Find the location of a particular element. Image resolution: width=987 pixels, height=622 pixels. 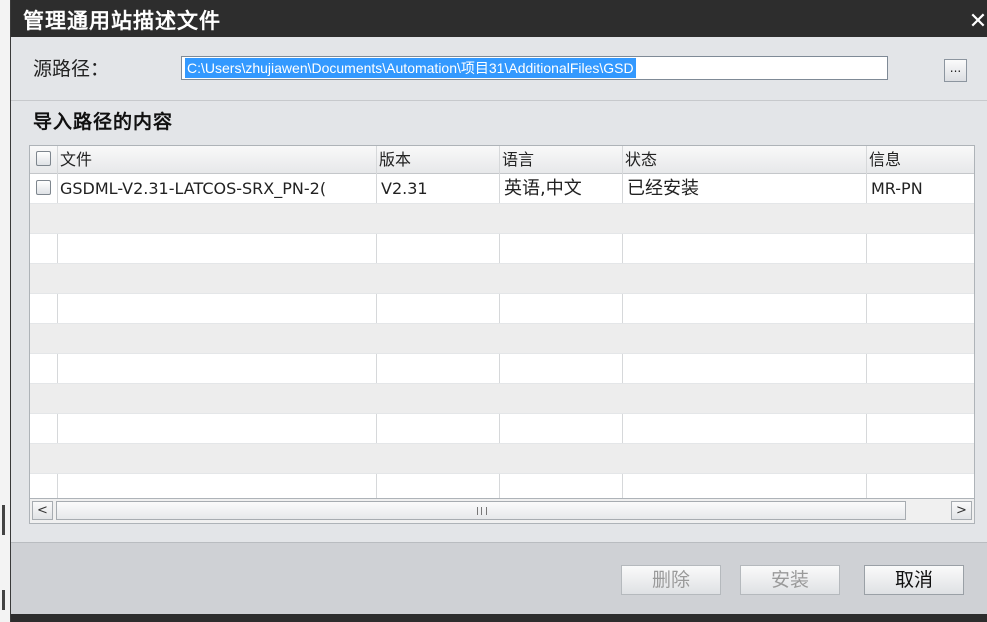

close-icon: ✕ is located at coordinates (977, 22).